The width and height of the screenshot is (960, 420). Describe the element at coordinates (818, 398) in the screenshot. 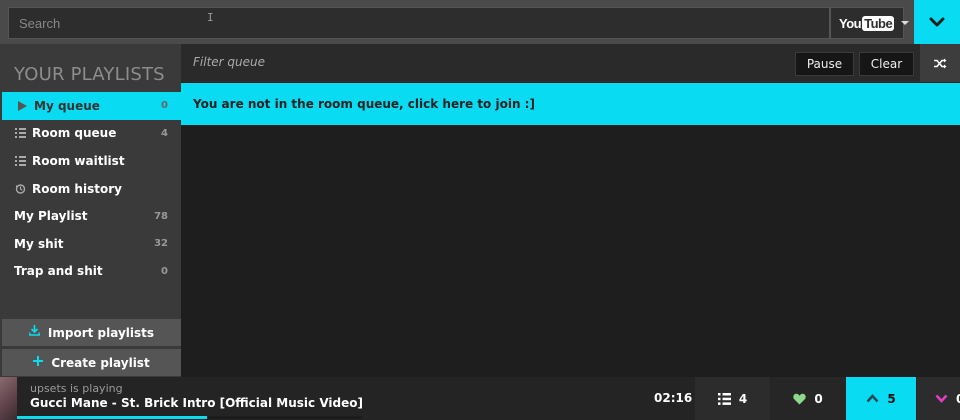

I see `grab-count: 0` at that location.